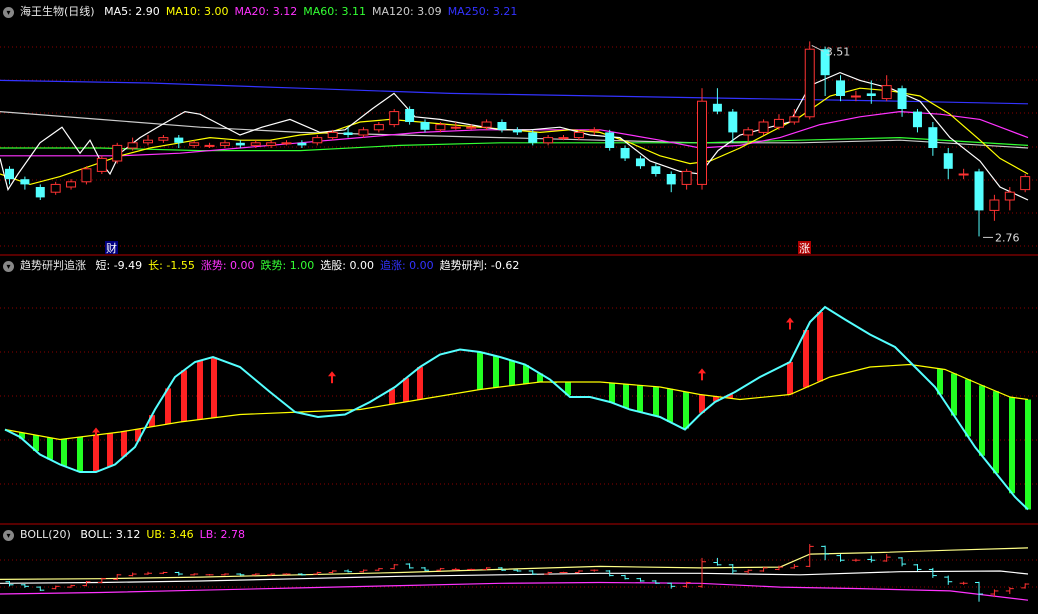 Image resolution: width=1038 pixels, height=614 pixels. I want to click on legend-item: 追涨: 0.00, so click(406, 265).